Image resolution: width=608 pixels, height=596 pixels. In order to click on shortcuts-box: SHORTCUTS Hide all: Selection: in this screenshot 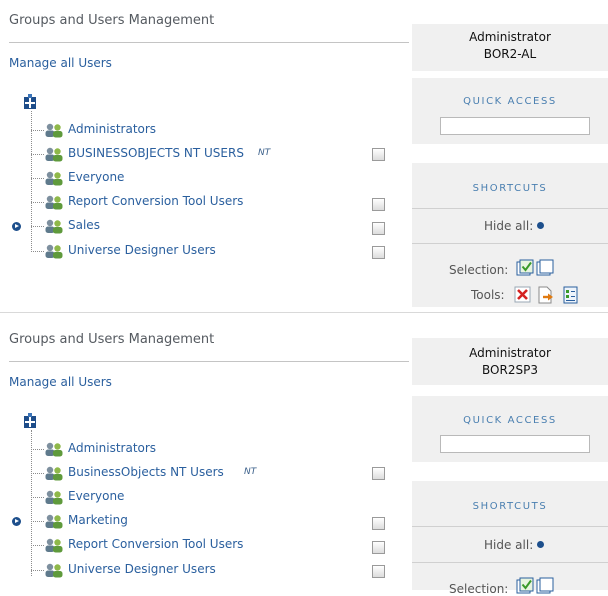, I will do `click(510, 538)`.